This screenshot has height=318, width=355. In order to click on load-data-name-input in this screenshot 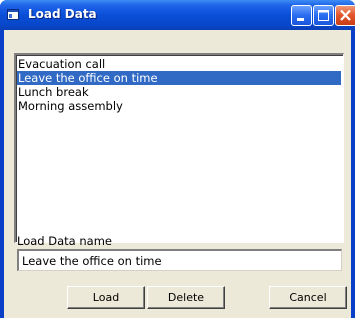, I will do `click(179, 260)`.